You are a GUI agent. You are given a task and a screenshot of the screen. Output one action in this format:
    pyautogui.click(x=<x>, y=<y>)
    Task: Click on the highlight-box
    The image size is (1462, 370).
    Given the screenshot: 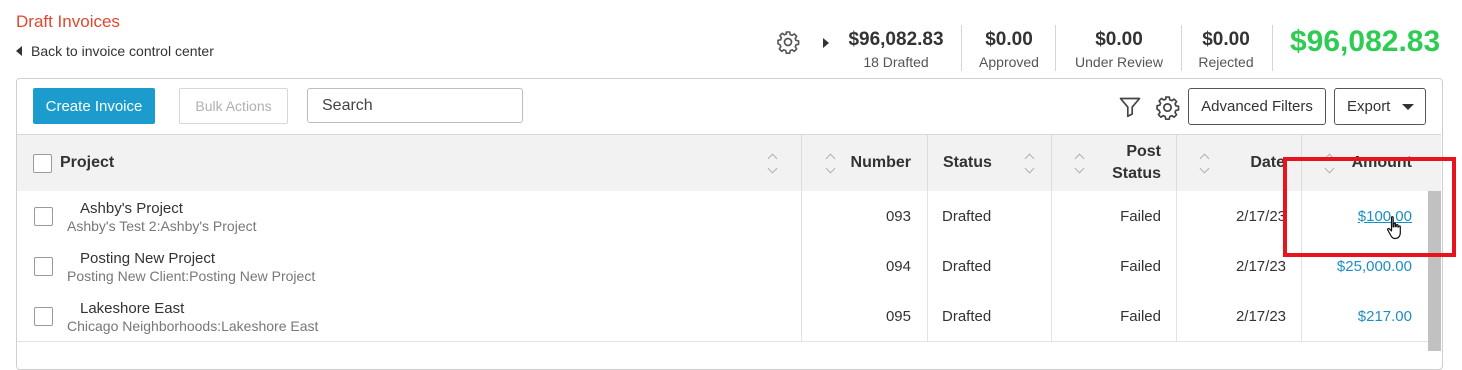 What is the action you would take?
    pyautogui.click(x=1369, y=207)
    